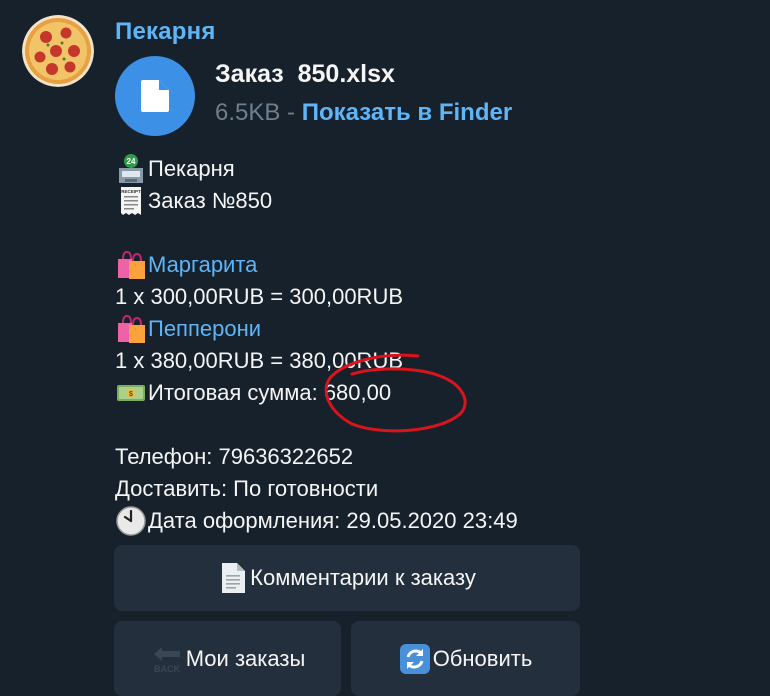 Image resolution: width=770 pixels, height=696 pixels. What do you see at coordinates (155, 96) in the screenshot?
I see `file-icon` at bounding box center [155, 96].